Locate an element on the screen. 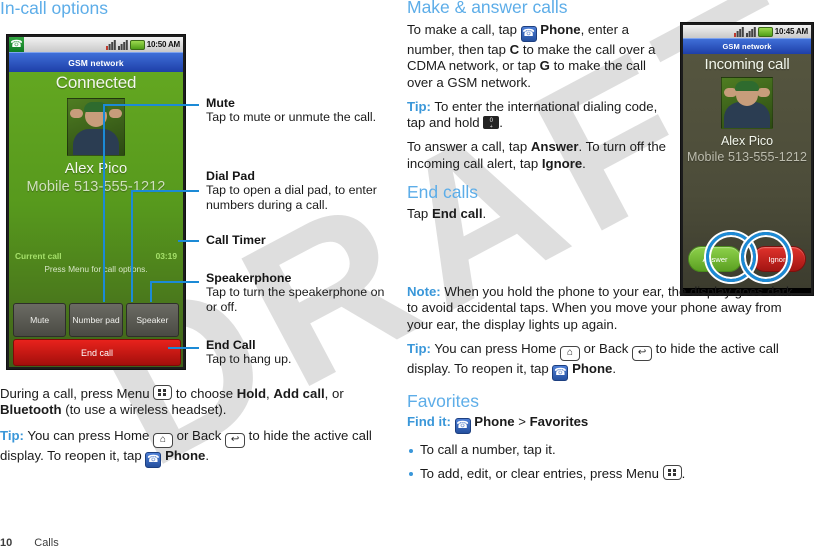 Image resolution: width=814 pixels, height=556 pixels. incoming-call-state-label: Incoming call is located at coordinates (747, 64).